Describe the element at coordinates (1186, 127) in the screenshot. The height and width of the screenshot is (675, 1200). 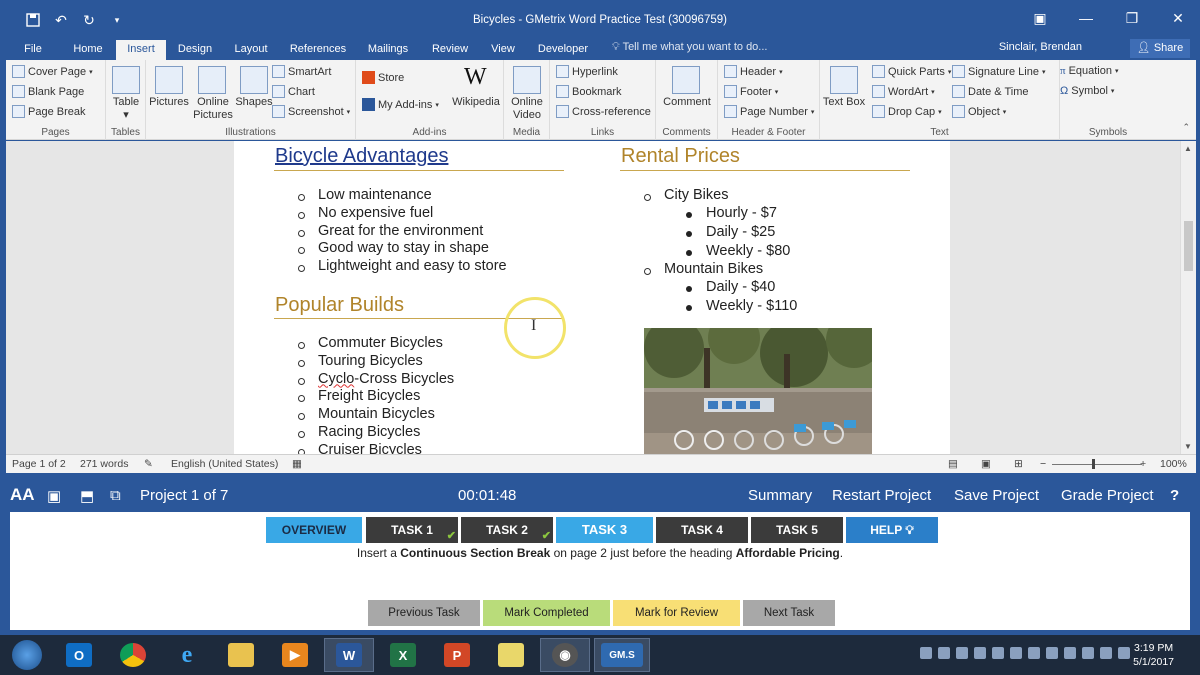
I see `collapse-ribbon-icon: ⌃` at that location.